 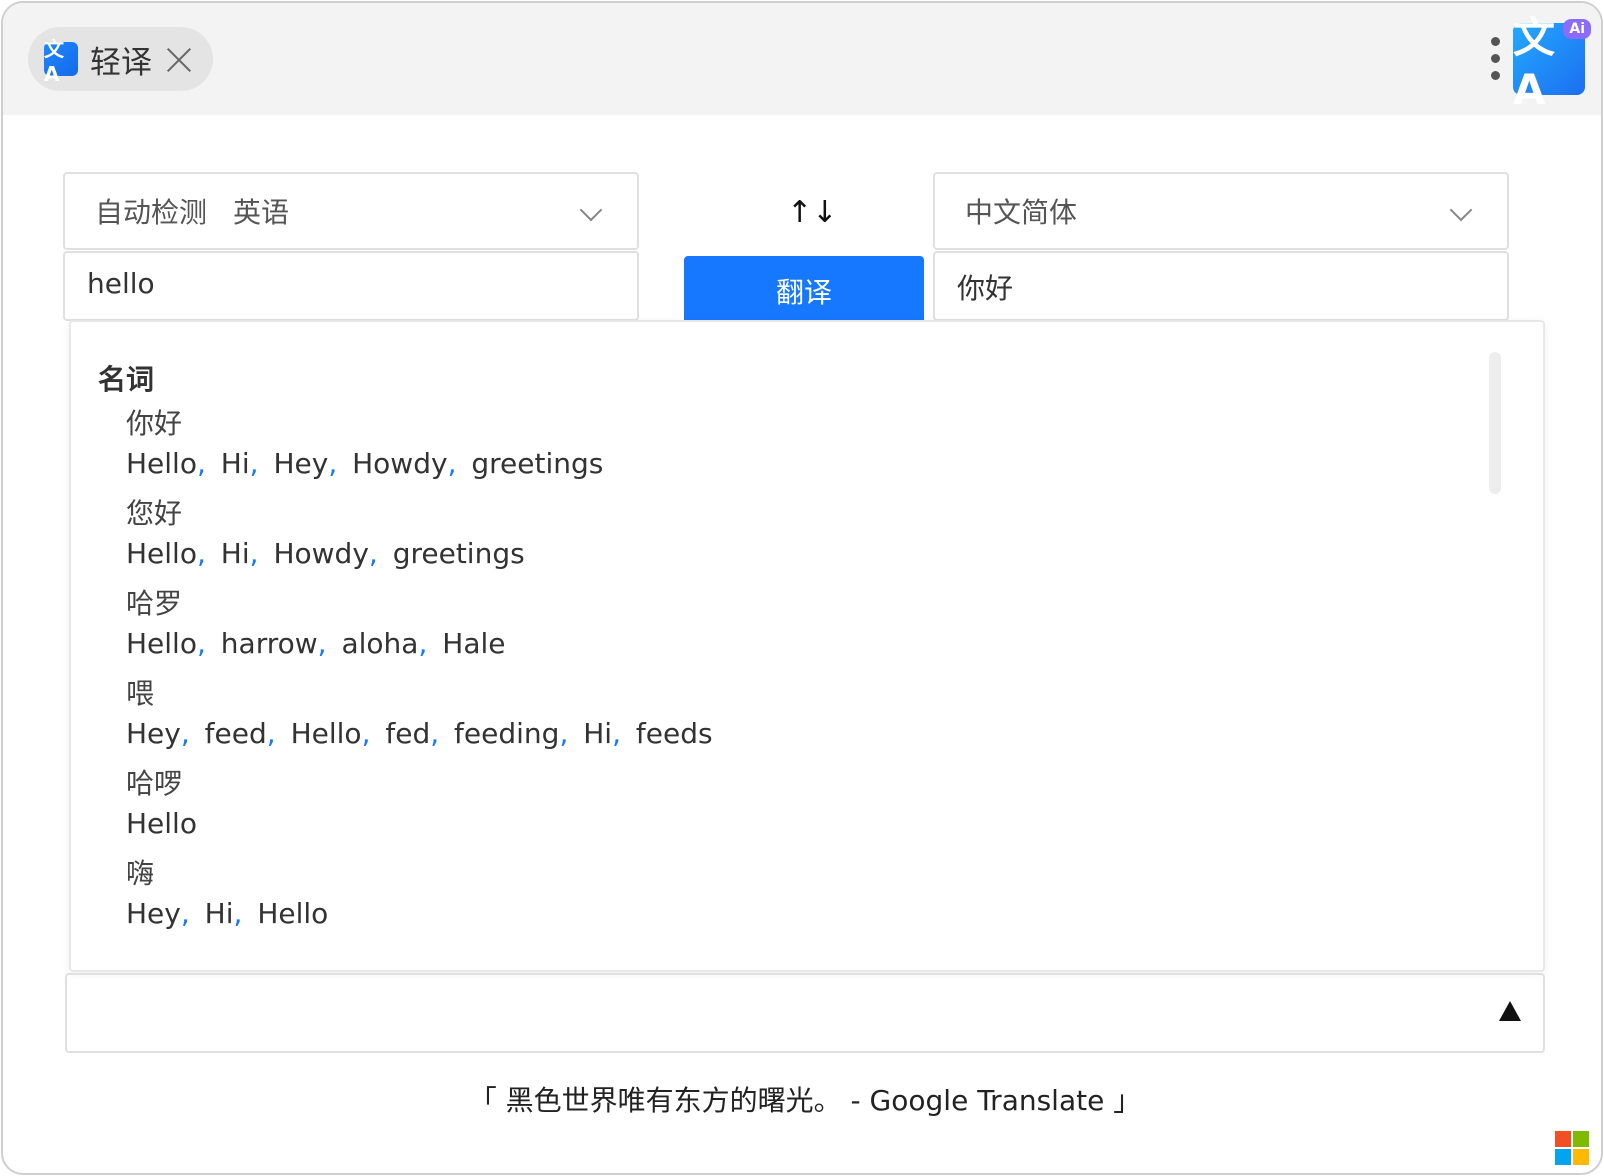 I want to click on translation-term: feed, so click(x=236, y=733).